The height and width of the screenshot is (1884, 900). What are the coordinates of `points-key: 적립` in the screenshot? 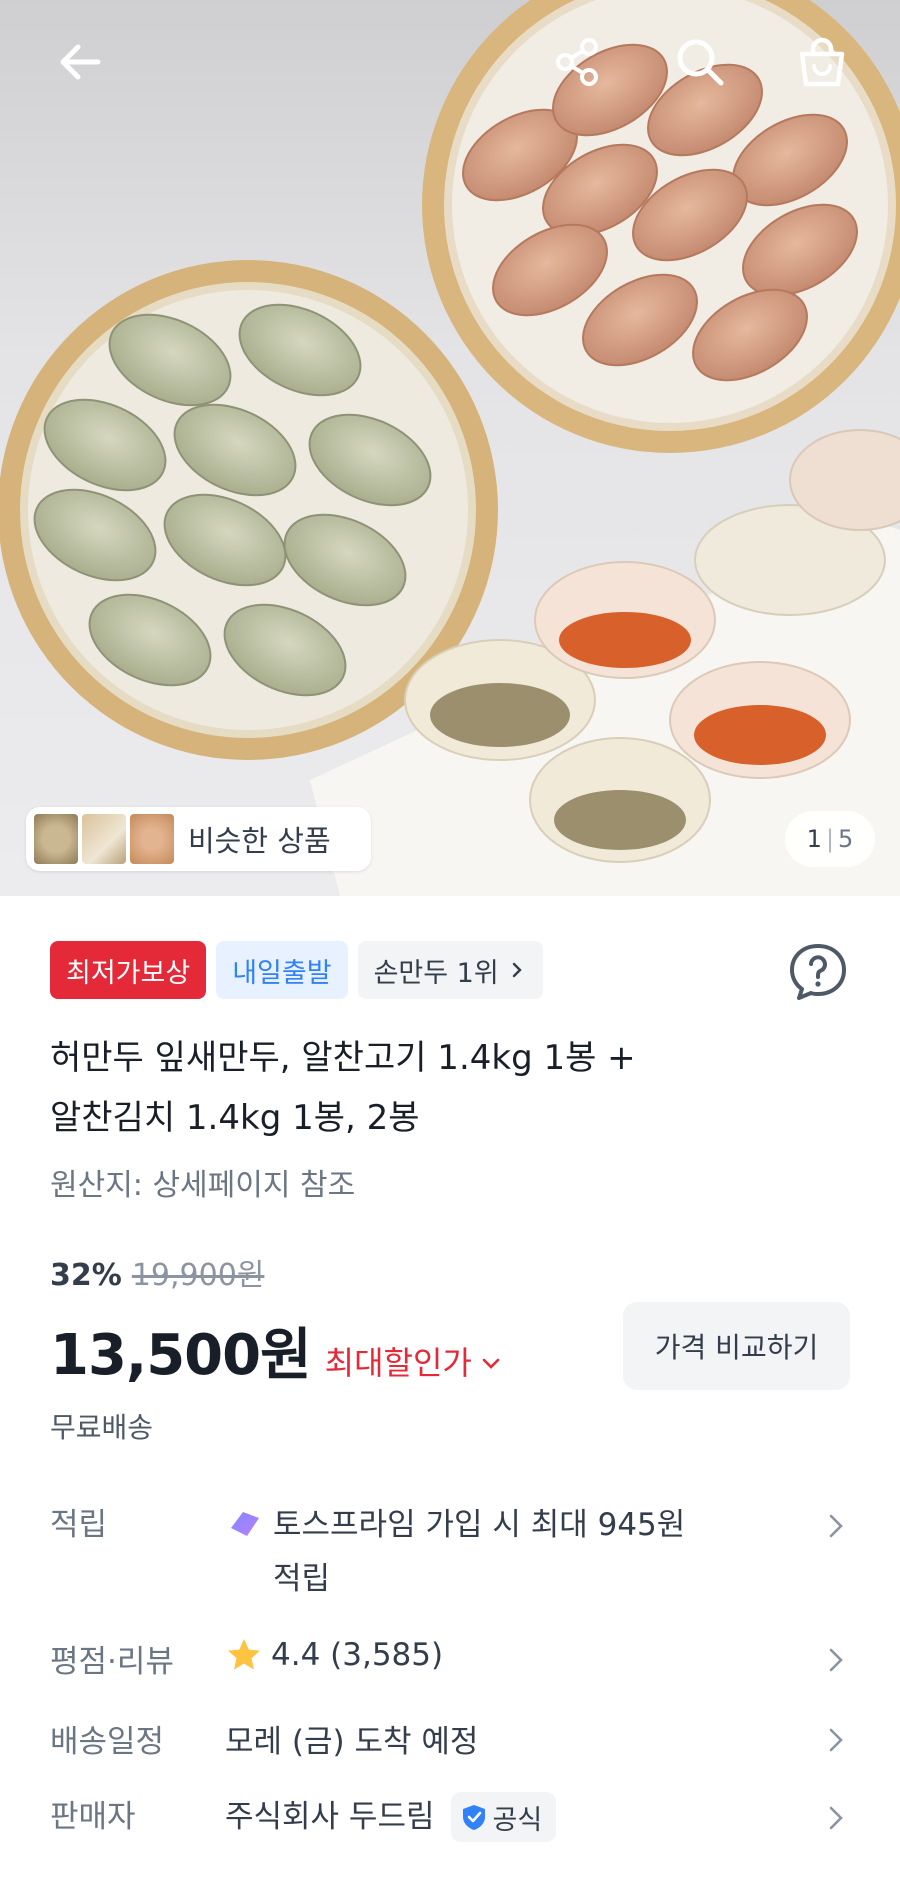 It's located at (79, 1525).